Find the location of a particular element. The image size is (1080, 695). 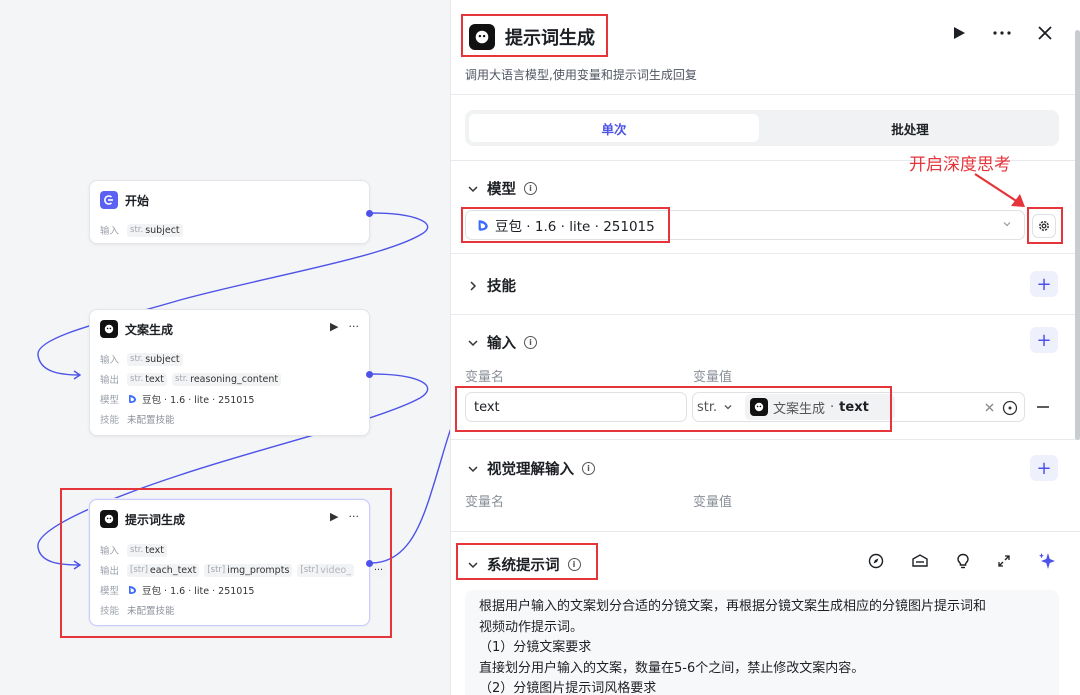

section-title: 输入 is located at coordinates (501, 344).